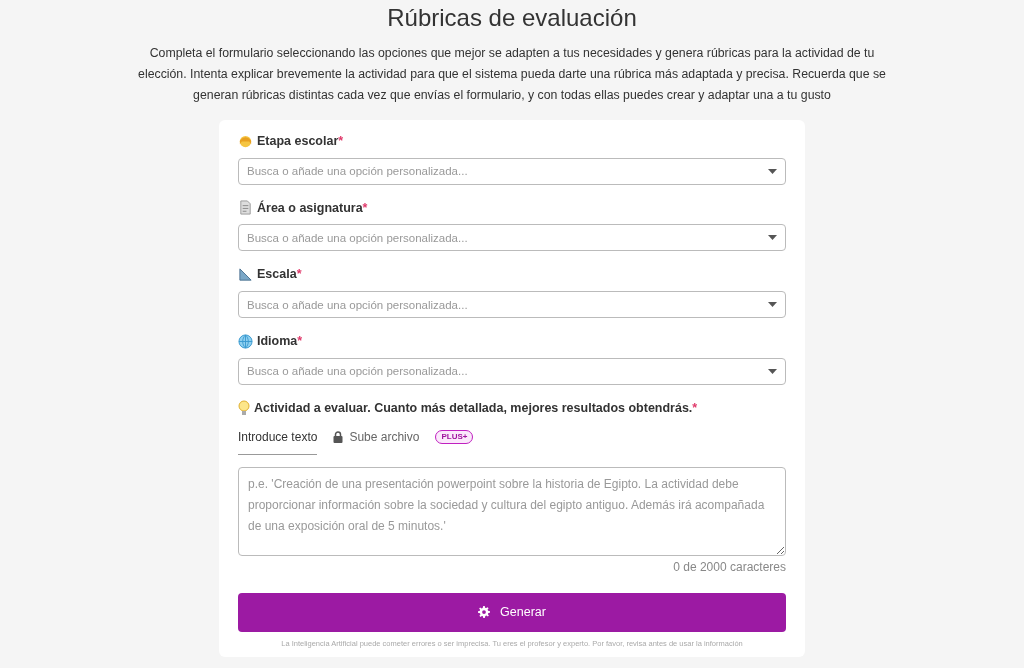  I want to click on plan-badge: PLUS+, so click(454, 437).